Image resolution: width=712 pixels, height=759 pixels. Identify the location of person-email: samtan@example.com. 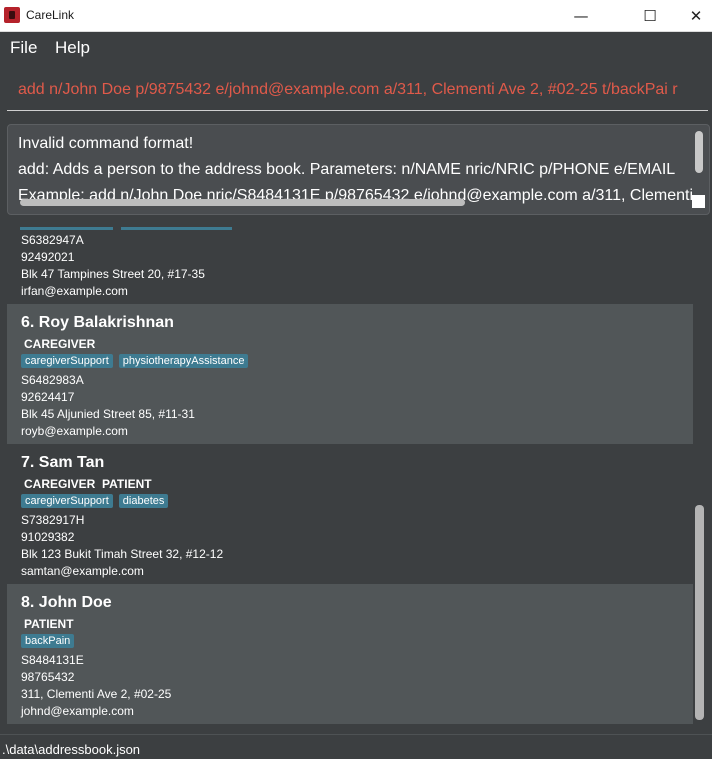
(82, 571).